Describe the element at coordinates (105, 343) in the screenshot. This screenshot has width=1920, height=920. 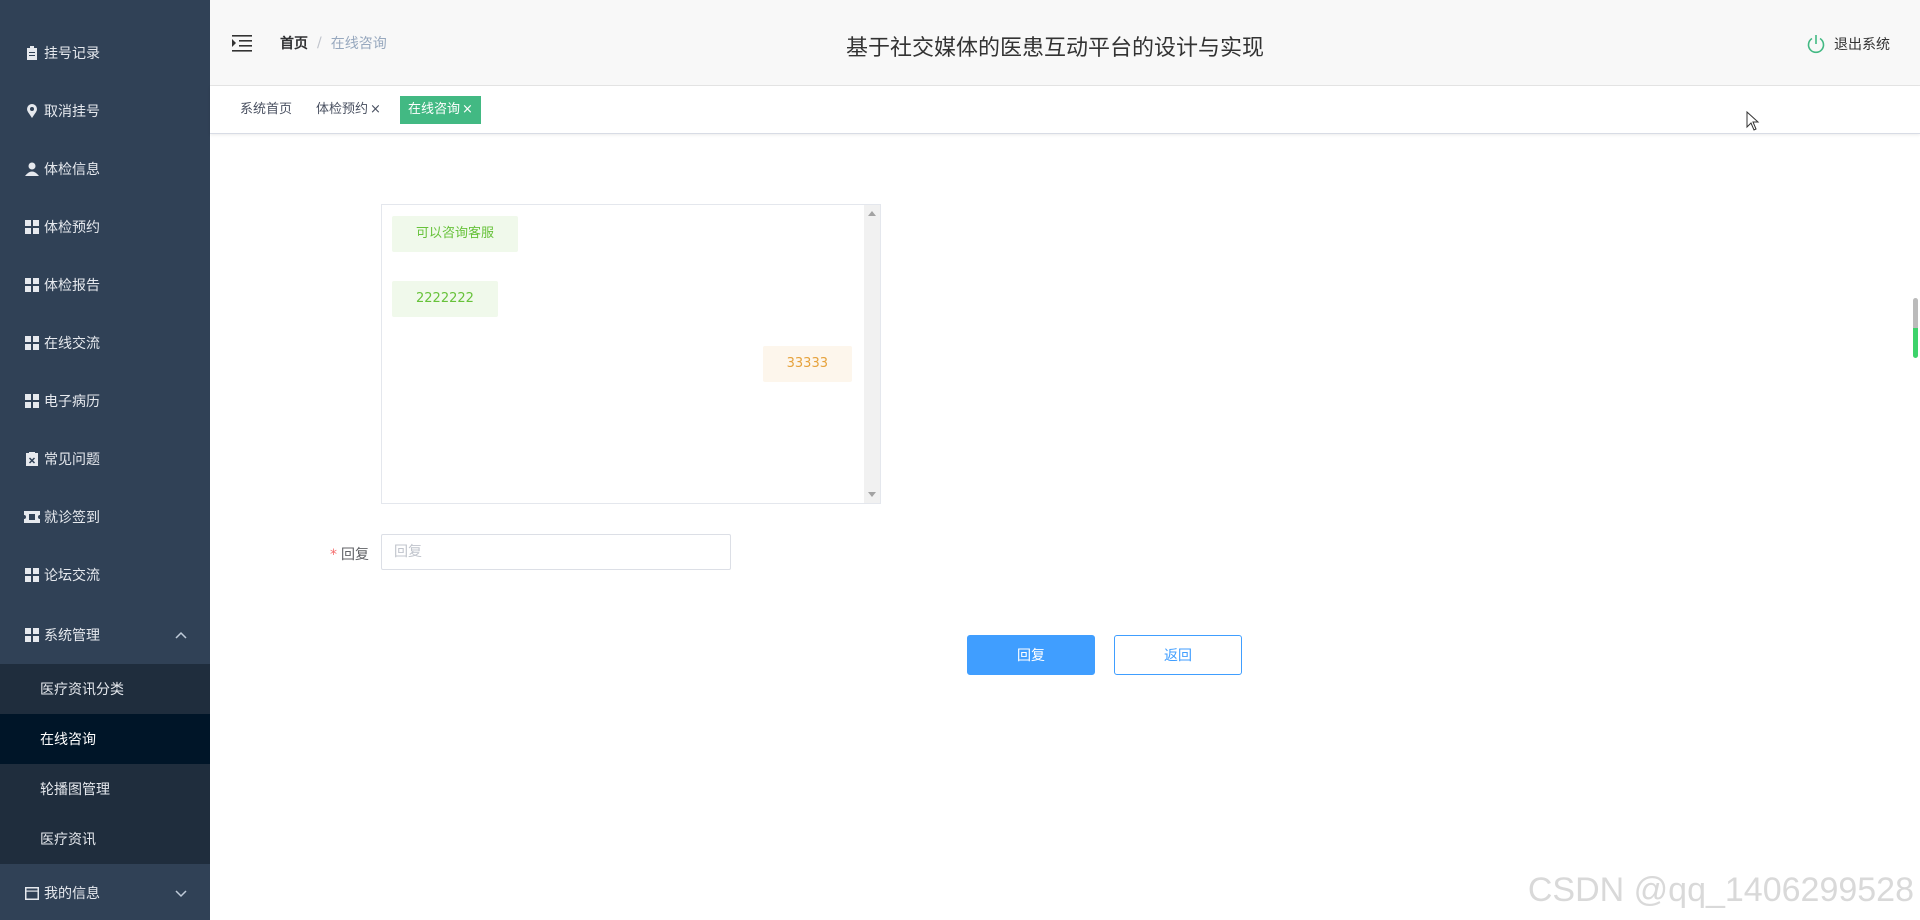
I see `sidebar-item-online-chat: 在线交流` at that location.